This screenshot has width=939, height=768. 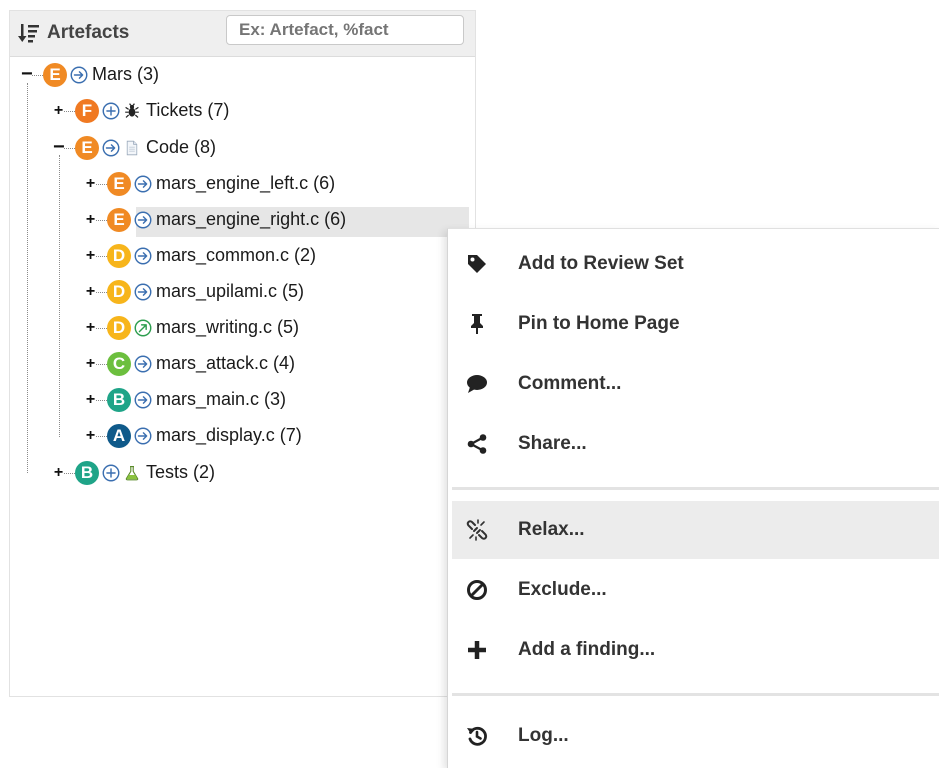 What do you see at coordinates (226, 363) in the screenshot?
I see `tree-node-file-label: mars_attack.c (4)` at bounding box center [226, 363].